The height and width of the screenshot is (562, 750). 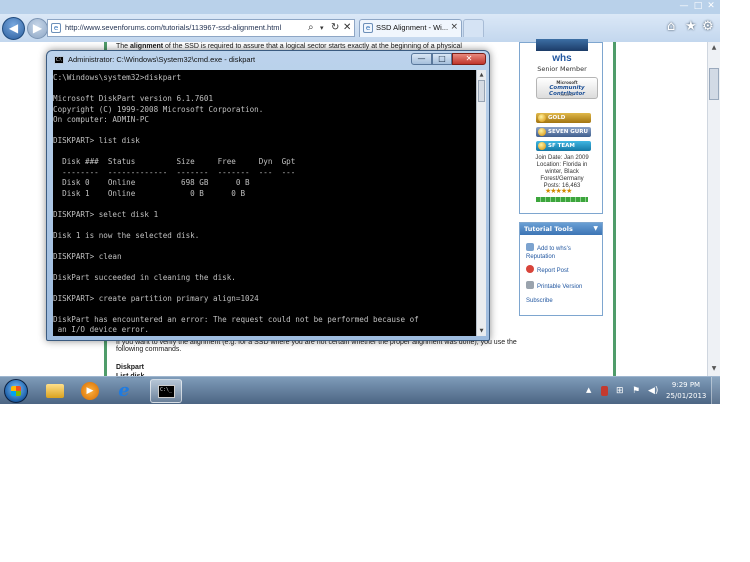 I want to click on stop-icon: ✕, so click(x=347, y=28).